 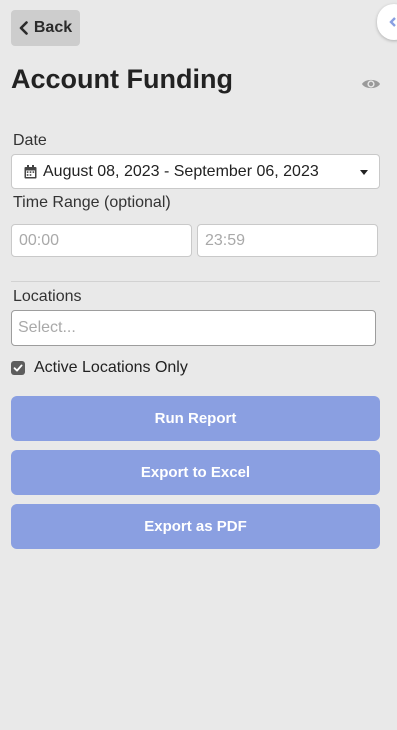 What do you see at coordinates (92, 202) in the screenshot?
I see `time-range-label: Time Range (optional)` at bounding box center [92, 202].